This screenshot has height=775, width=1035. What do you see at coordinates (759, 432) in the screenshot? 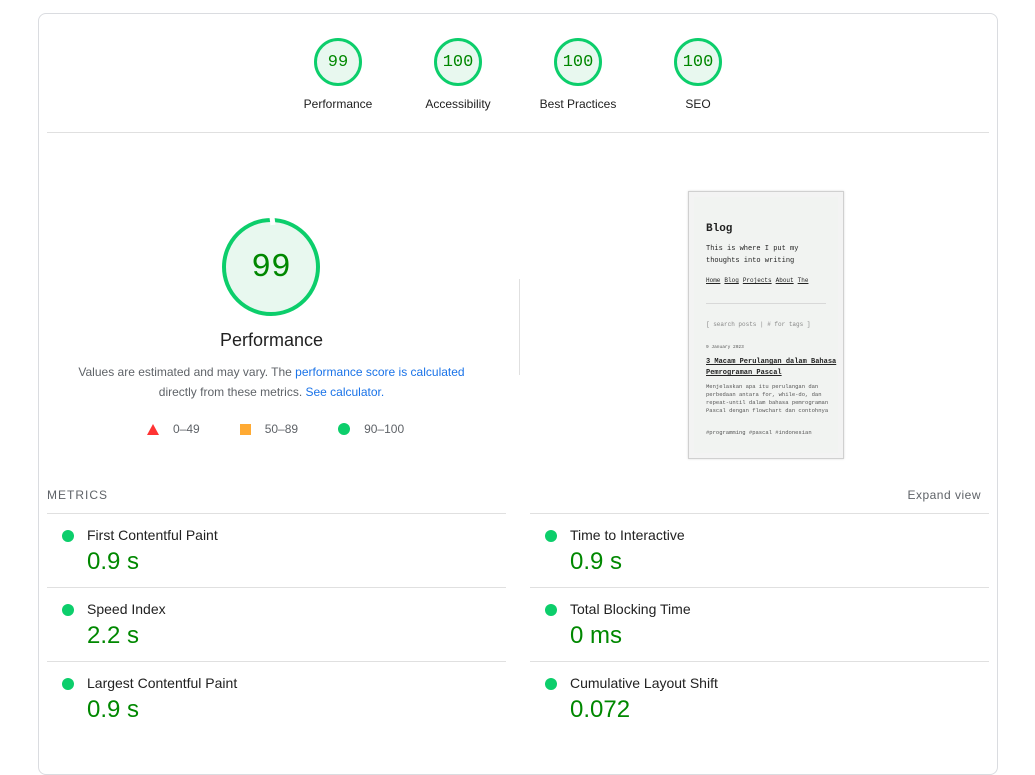
I see `screenshot-tags: #programming #pascal #indonesian` at bounding box center [759, 432].